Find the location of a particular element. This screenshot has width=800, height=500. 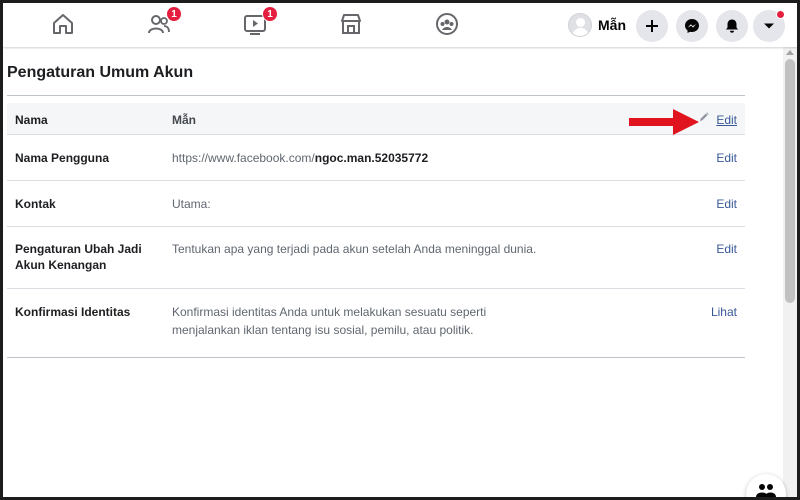

marketplace-icon is located at coordinates (351, 24).